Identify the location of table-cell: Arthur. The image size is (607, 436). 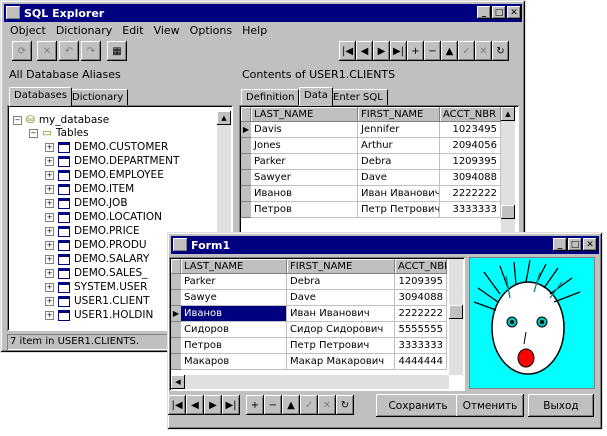
(399, 146).